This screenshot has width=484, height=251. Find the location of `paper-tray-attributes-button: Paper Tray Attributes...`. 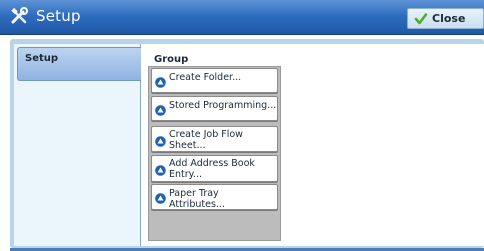

paper-tray-attributes-button: Paper Tray Attributes... is located at coordinates (214, 197).